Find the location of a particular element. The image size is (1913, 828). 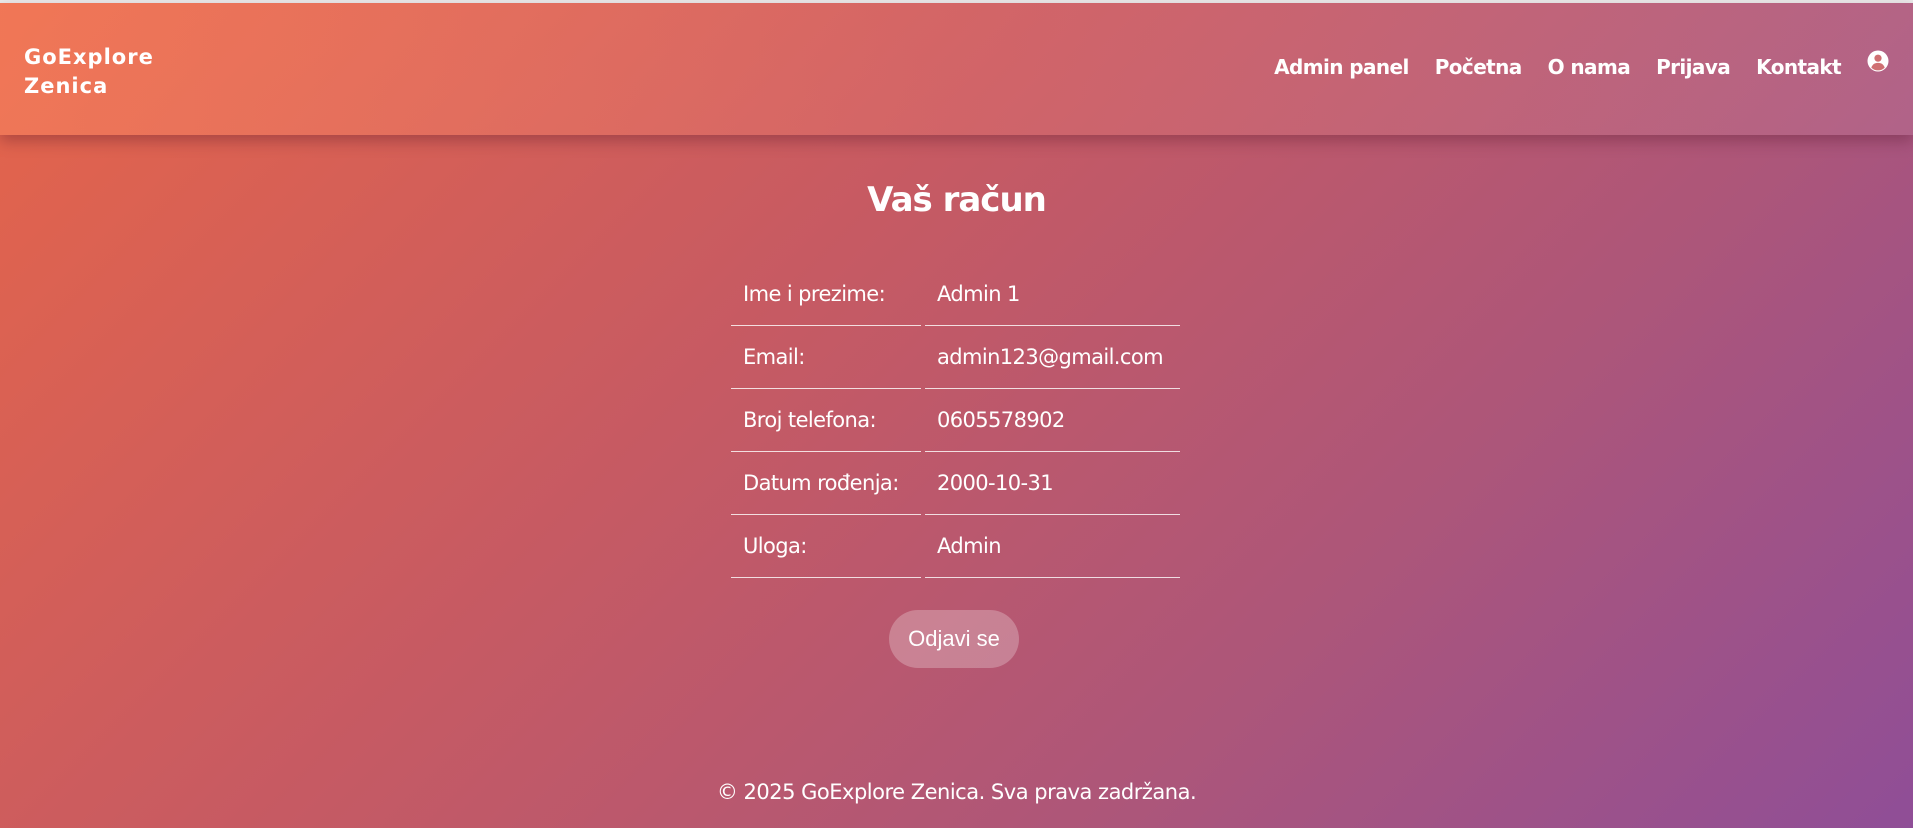

row-value: Admin is located at coordinates (1052, 546).